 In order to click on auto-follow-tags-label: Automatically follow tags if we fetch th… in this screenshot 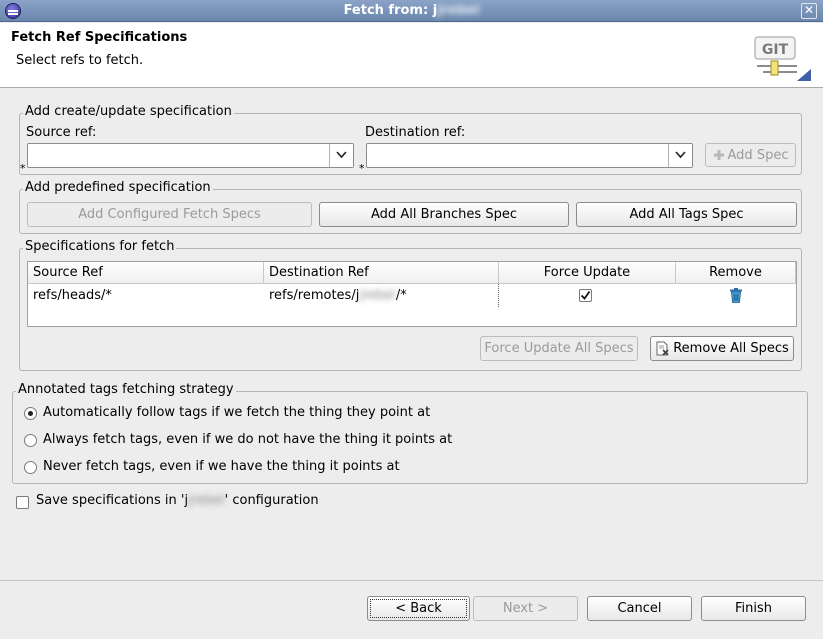, I will do `click(236, 412)`.